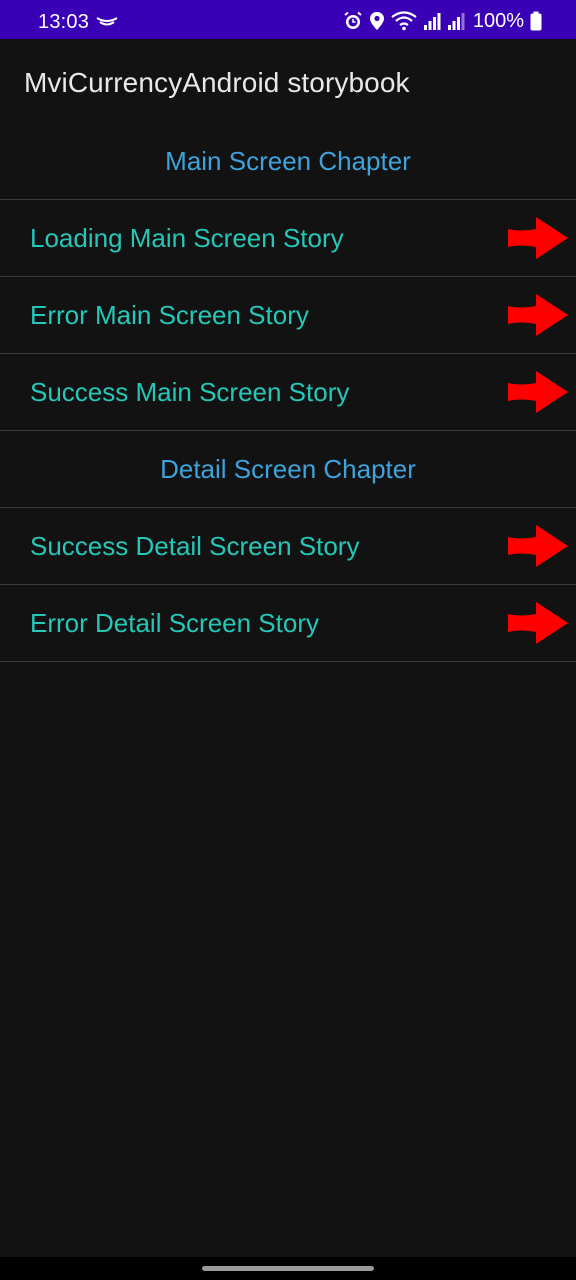 The image size is (576, 1280). I want to click on status-time: 13:03, so click(64, 22).